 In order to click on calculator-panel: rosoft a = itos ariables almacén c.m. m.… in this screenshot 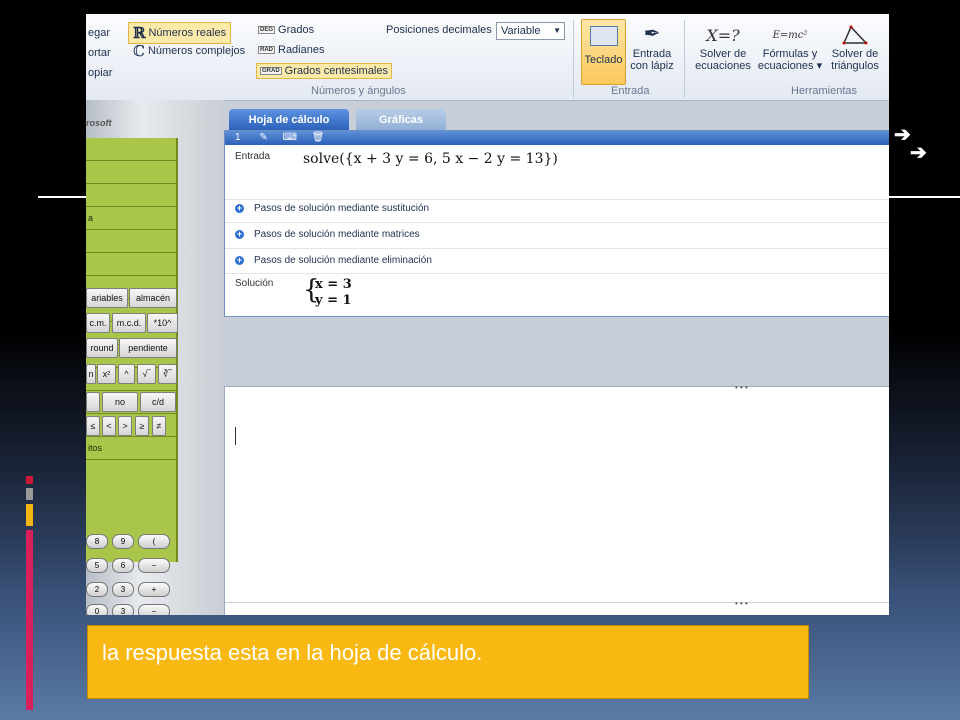, I will do `click(155, 357)`.